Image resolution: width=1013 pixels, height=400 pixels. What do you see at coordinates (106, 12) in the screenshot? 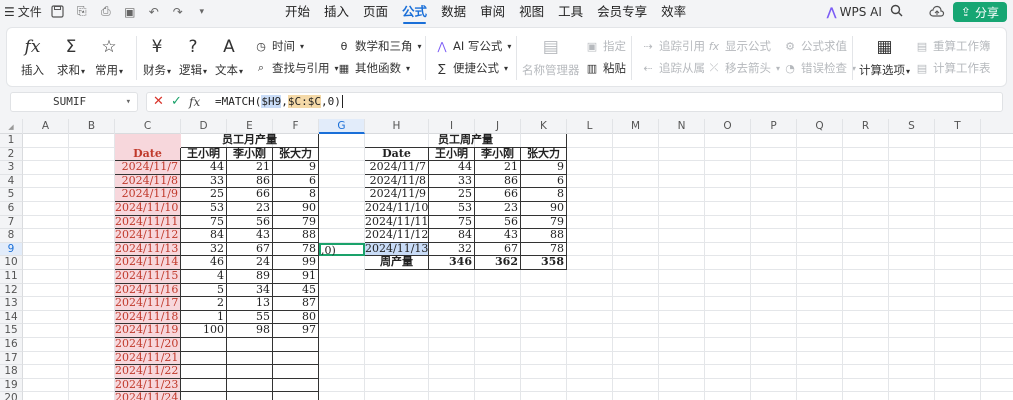
I see `print-icon: ⎙` at bounding box center [106, 12].